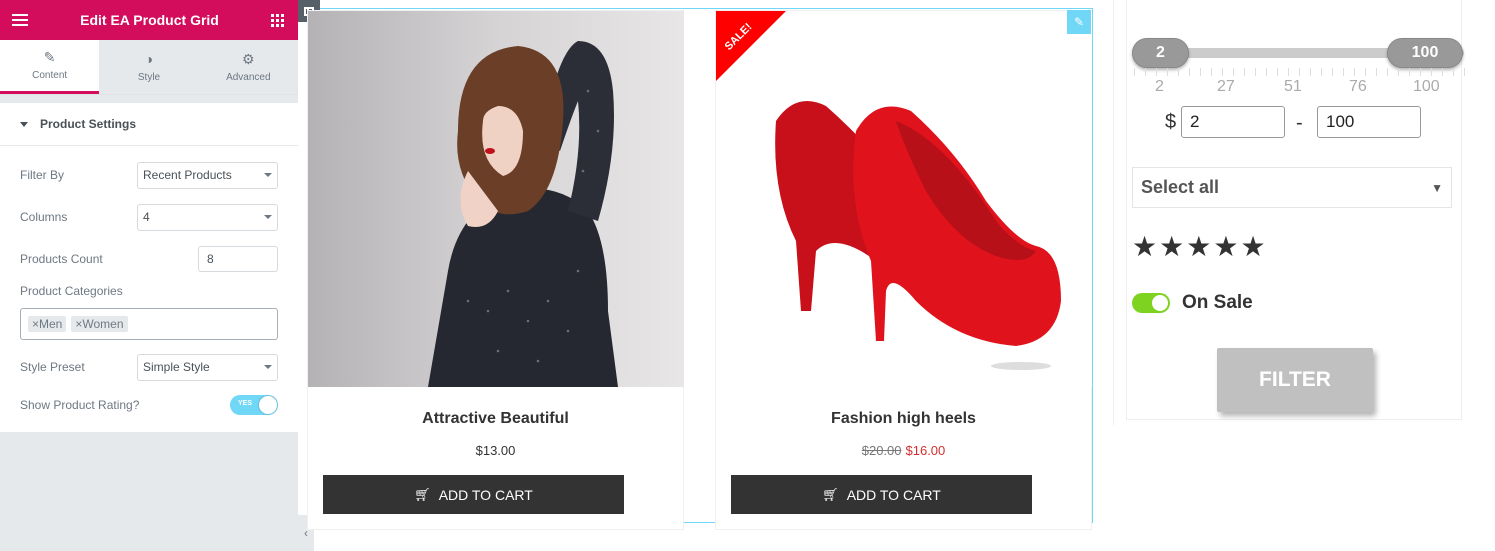 The height and width of the screenshot is (551, 1495). I want to click on section-product-settings: Product Settings, so click(149, 124).